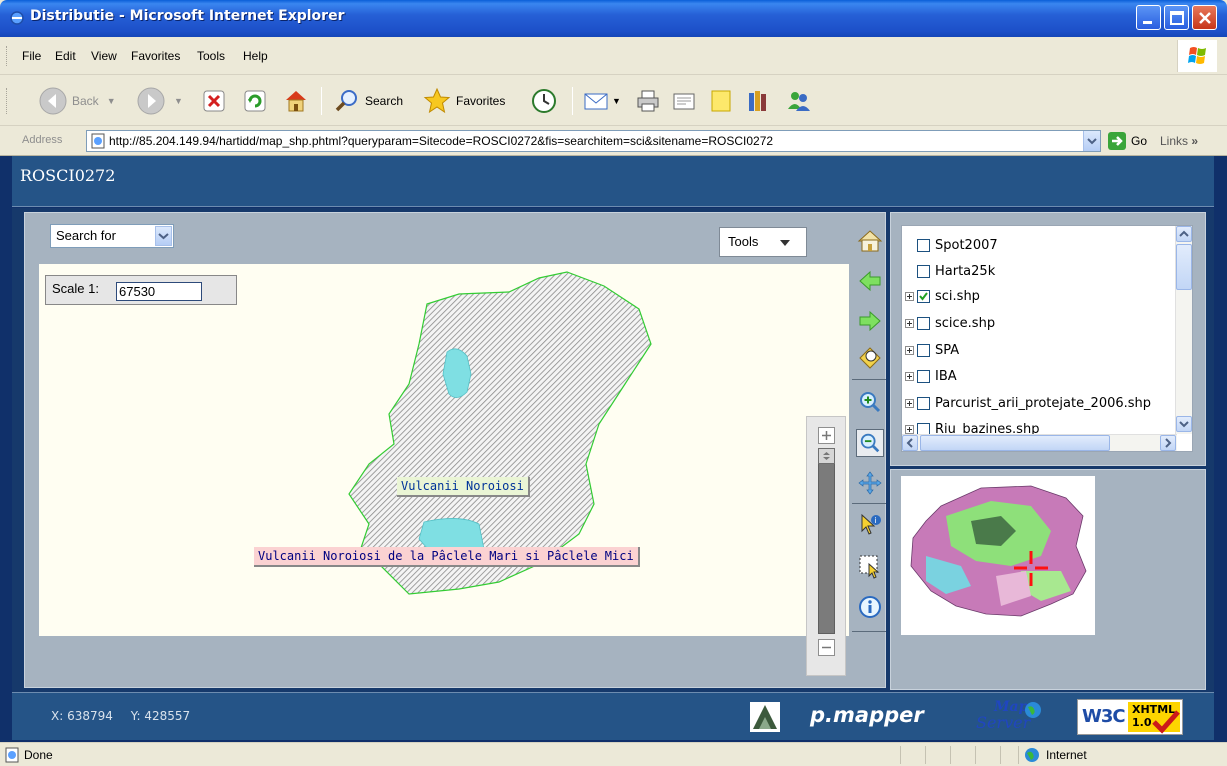 This screenshot has height=766, width=1227. I want to click on pan-button, so click(870, 483).